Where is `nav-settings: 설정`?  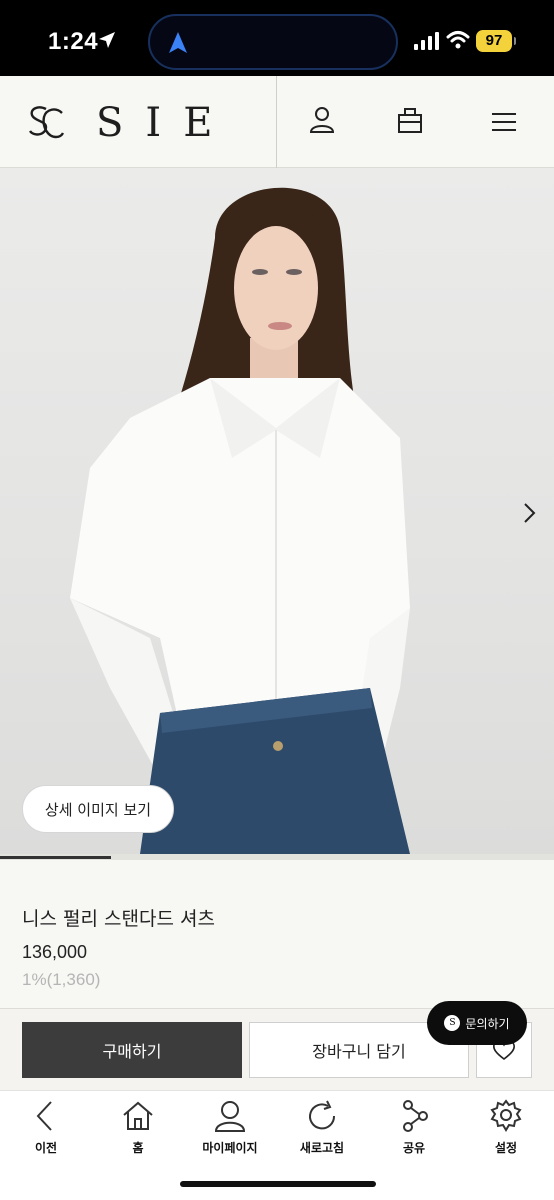
nav-settings: 설정 is located at coordinates (506, 1131).